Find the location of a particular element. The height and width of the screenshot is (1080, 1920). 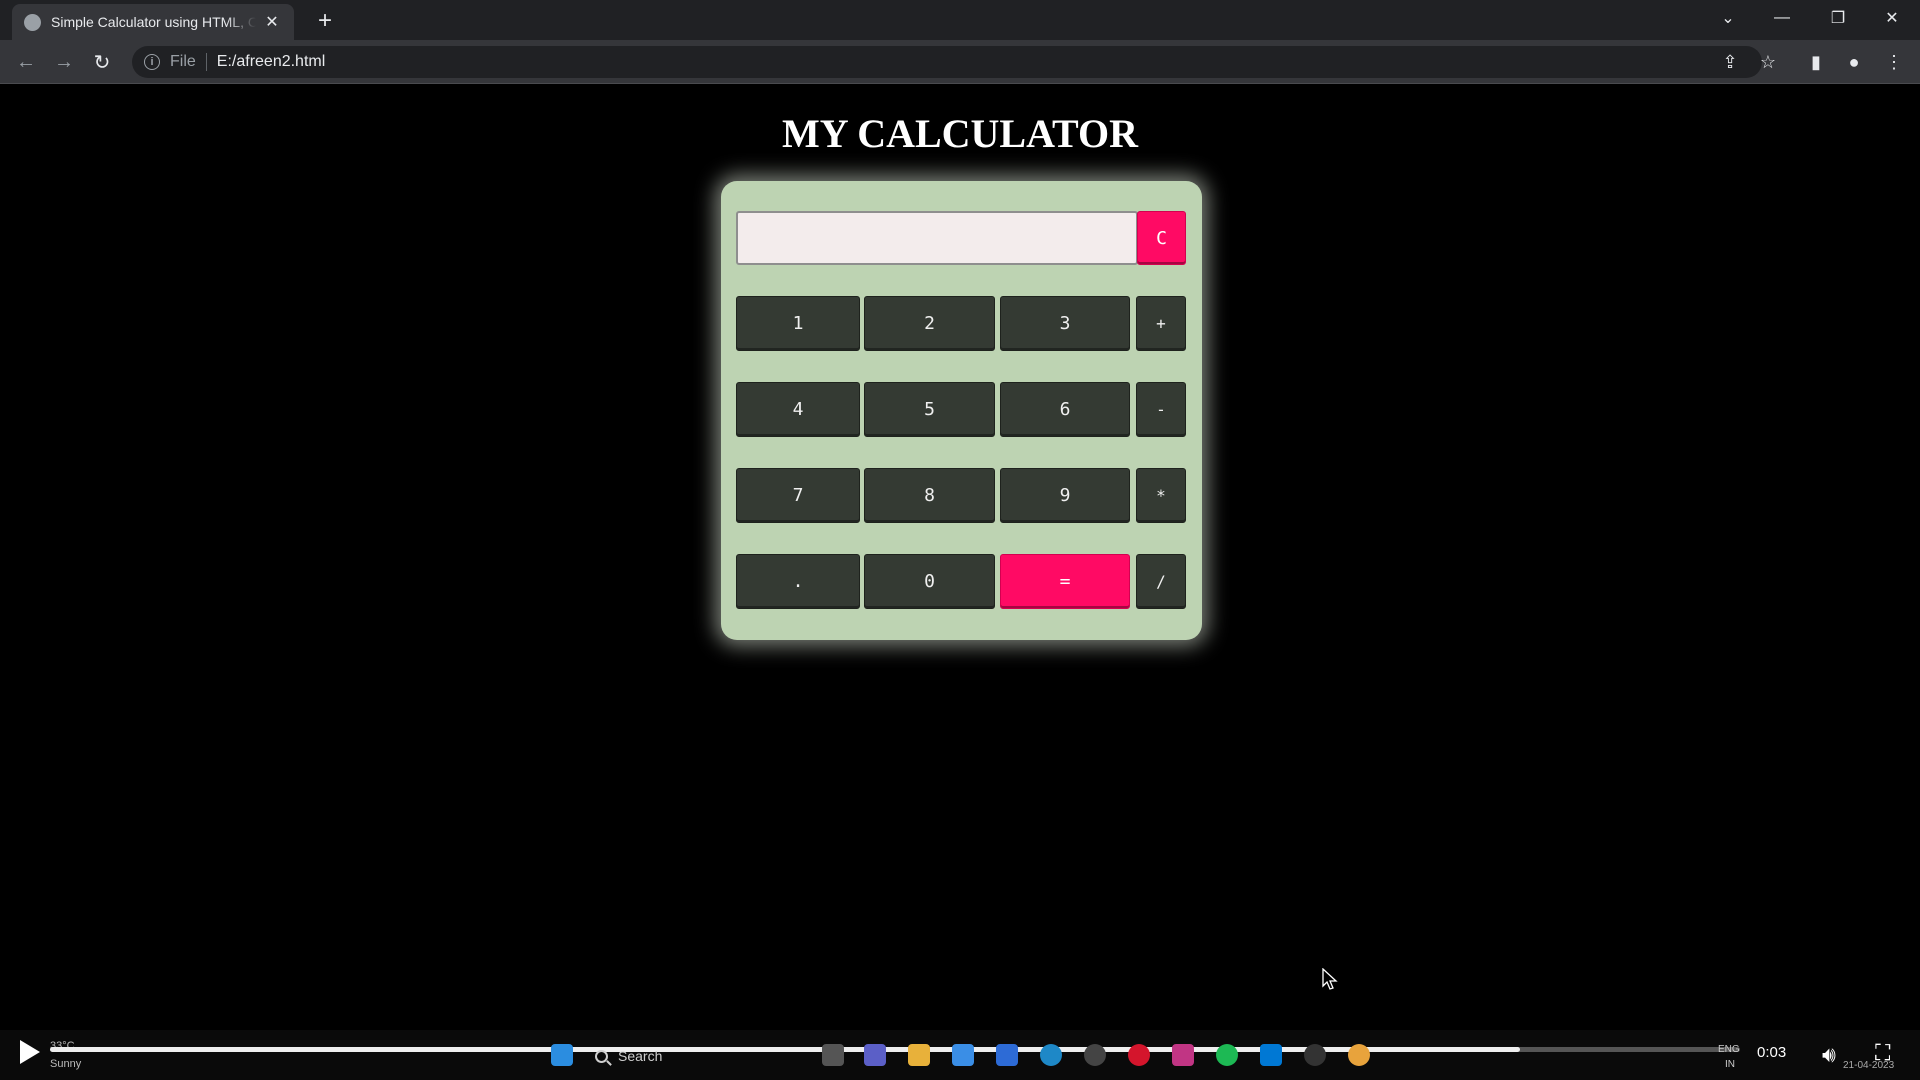

key-1: 1 is located at coordinates (798, 323).